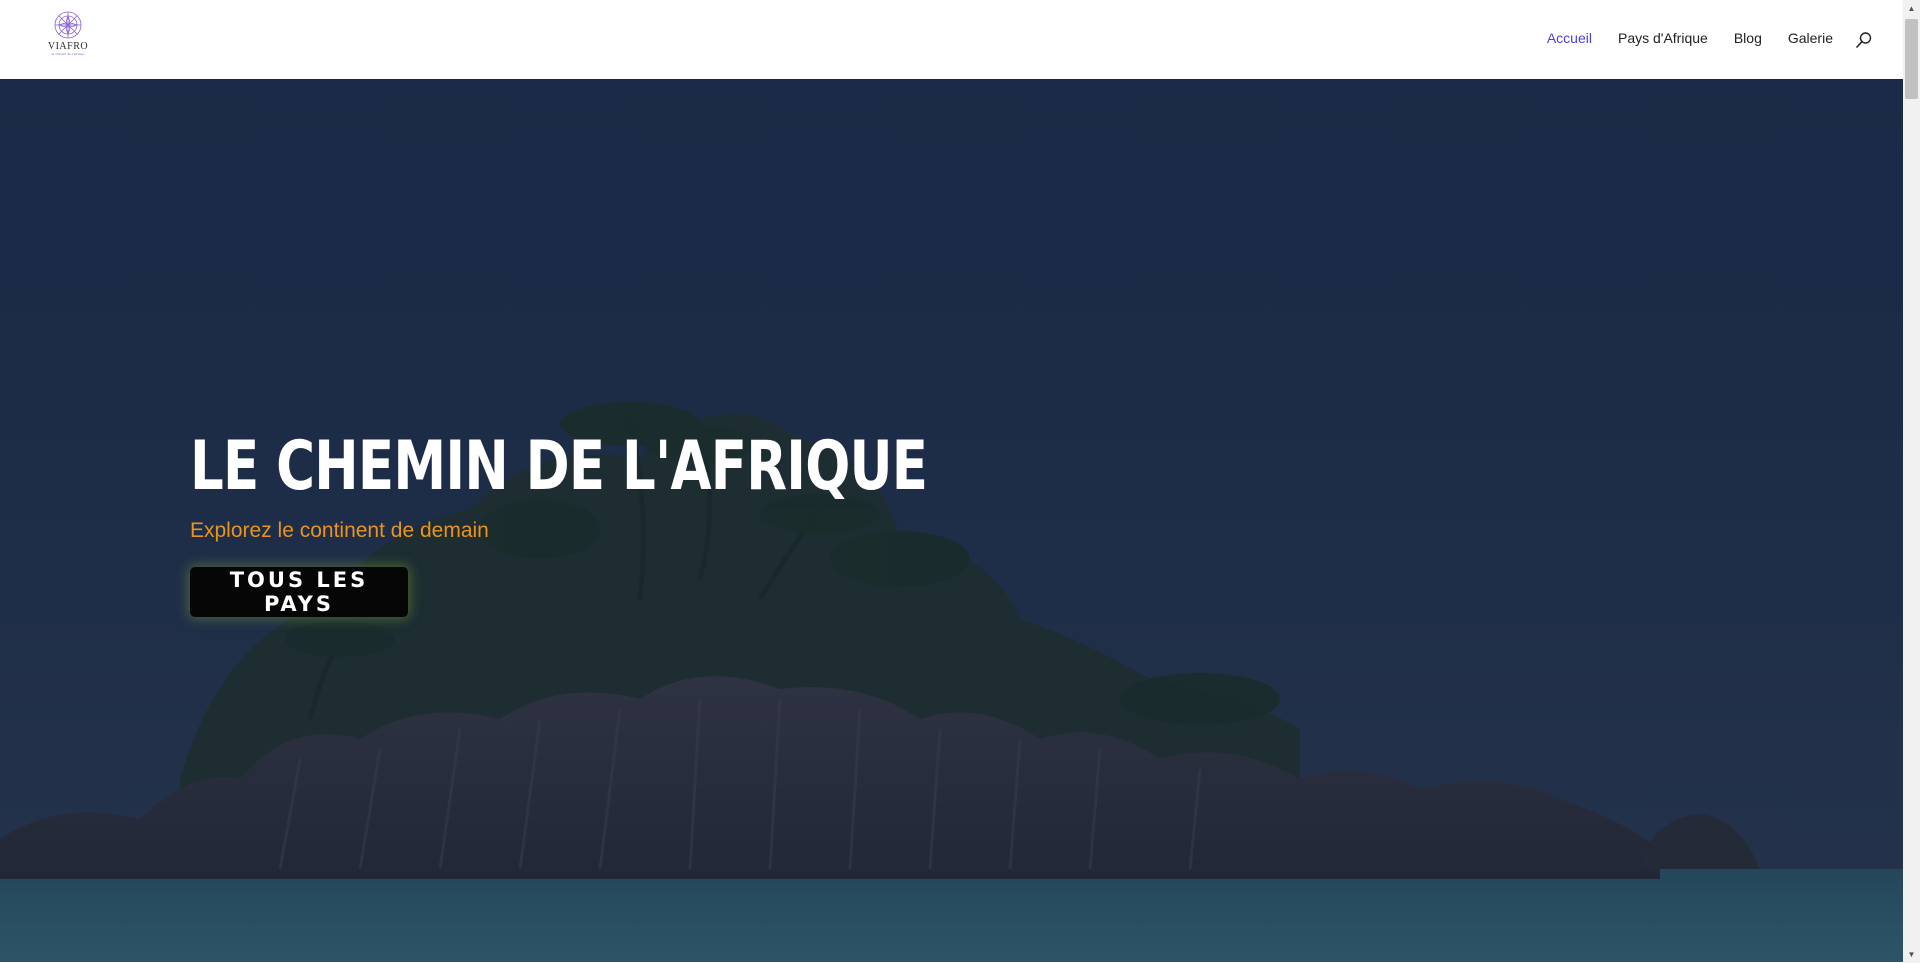 The height and width of the screenshot is (963, 1920). I want to click on main-navigation: Accueil Pays d'Afrique Blog Galerie, so click(1690, 38).